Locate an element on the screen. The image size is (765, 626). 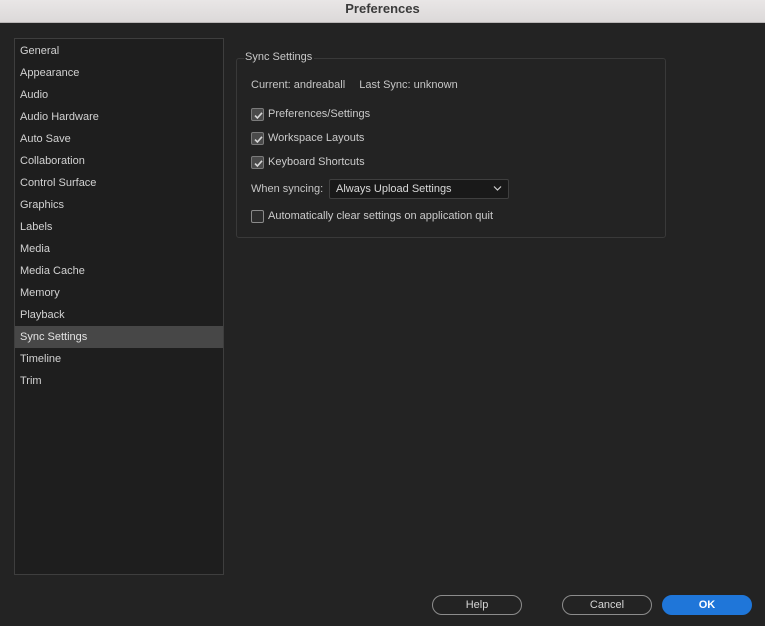
sidebar-item-media-cache: Media Cache is located at coordinates (119, 271).